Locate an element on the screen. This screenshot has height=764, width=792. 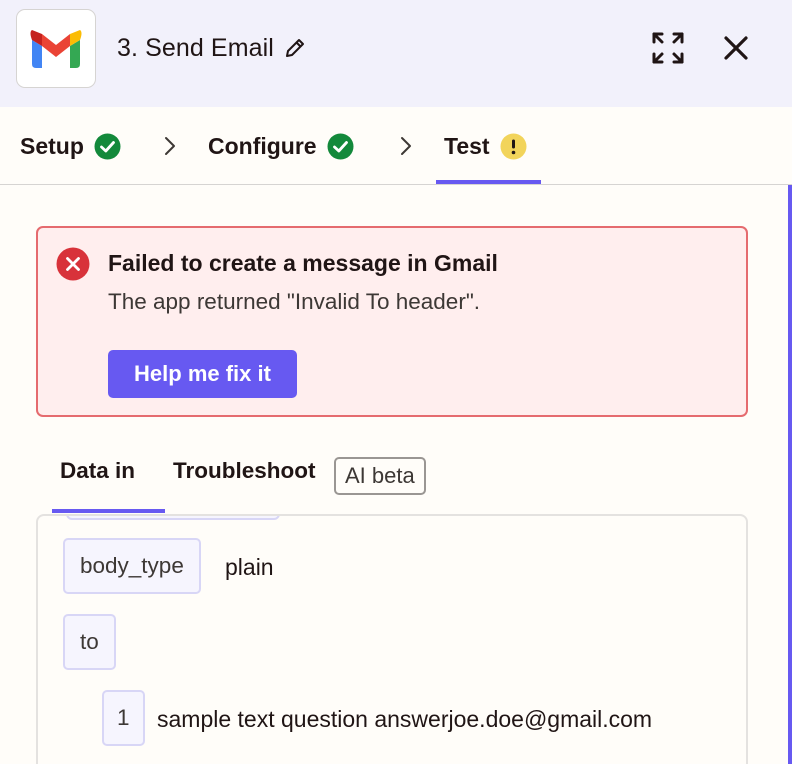
expand-icon is located at coordinates (668, 48).